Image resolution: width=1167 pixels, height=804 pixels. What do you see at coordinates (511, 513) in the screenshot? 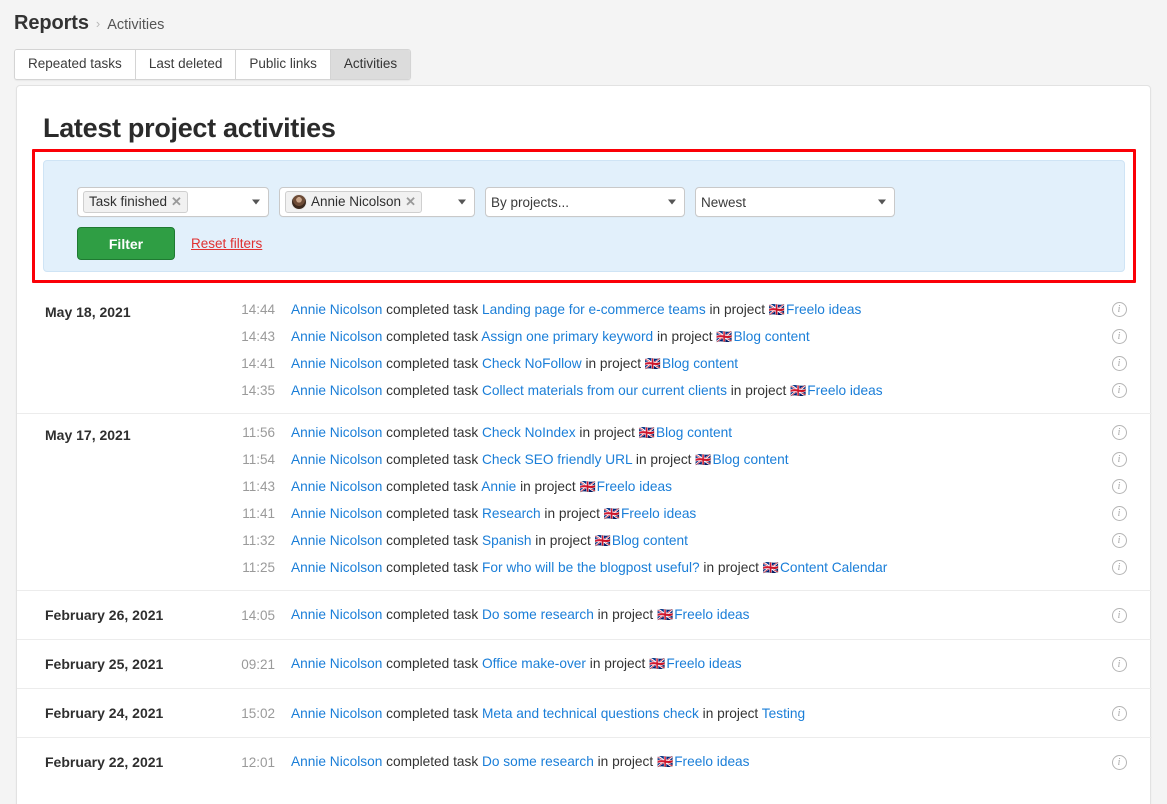
I see `activity-task-link: Research` at bounding box center [511, 513].